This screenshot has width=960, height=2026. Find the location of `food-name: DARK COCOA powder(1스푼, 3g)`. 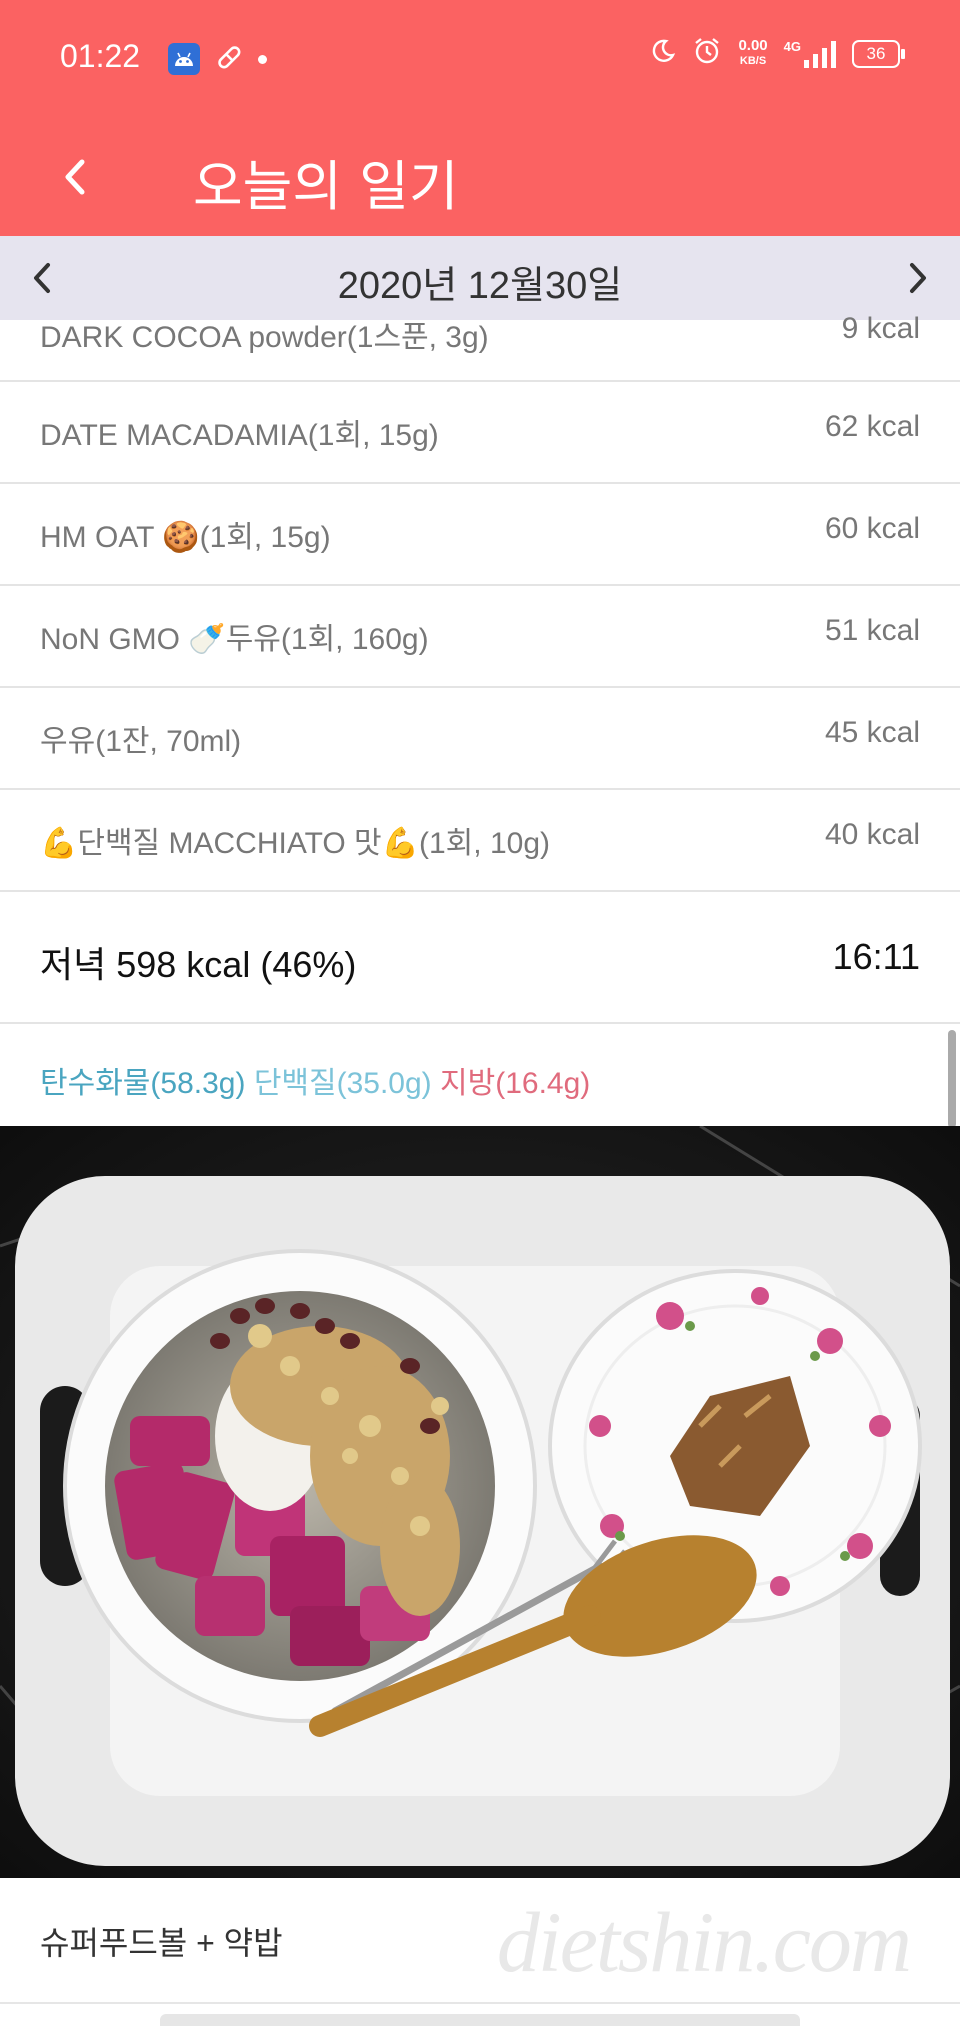

food-name: DARK COCOA powder(1스푼, 3g) is located at coordinates (264, 337).